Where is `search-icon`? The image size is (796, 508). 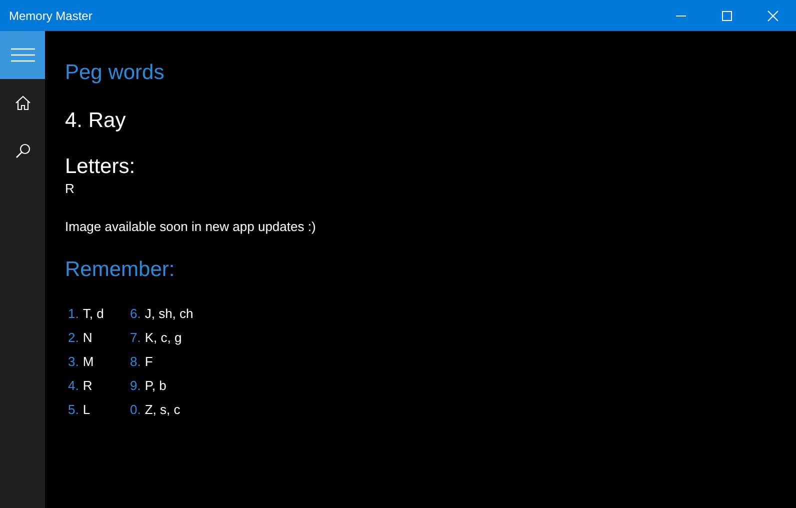 search-icon is located at coordinates (22, 151).